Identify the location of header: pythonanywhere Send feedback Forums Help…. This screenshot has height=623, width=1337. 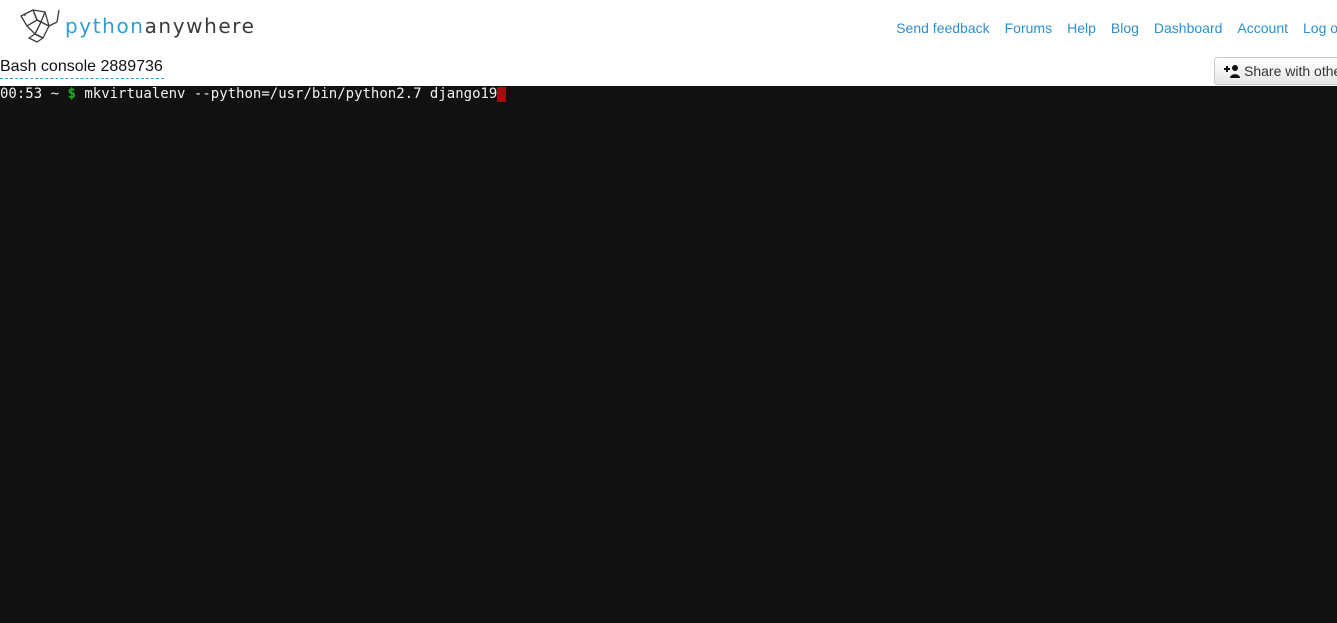
(668, 28).